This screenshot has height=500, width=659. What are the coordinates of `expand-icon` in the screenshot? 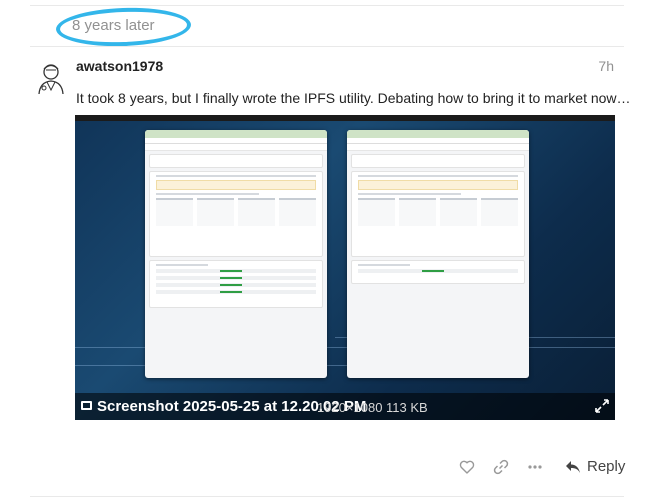 It's located at (602, 406).